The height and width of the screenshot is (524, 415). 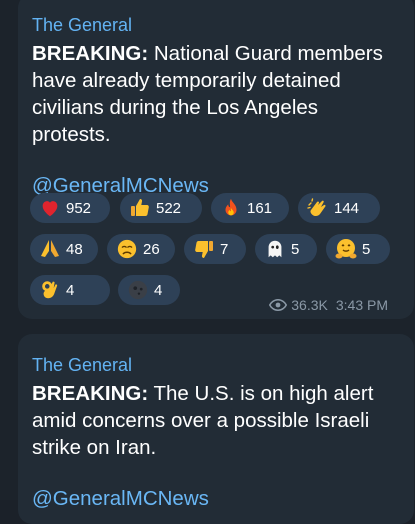 What do you see at coordinates (127, 249) in the screenshot?
I see `sad-face-icon` at bounding box center [127, 249].